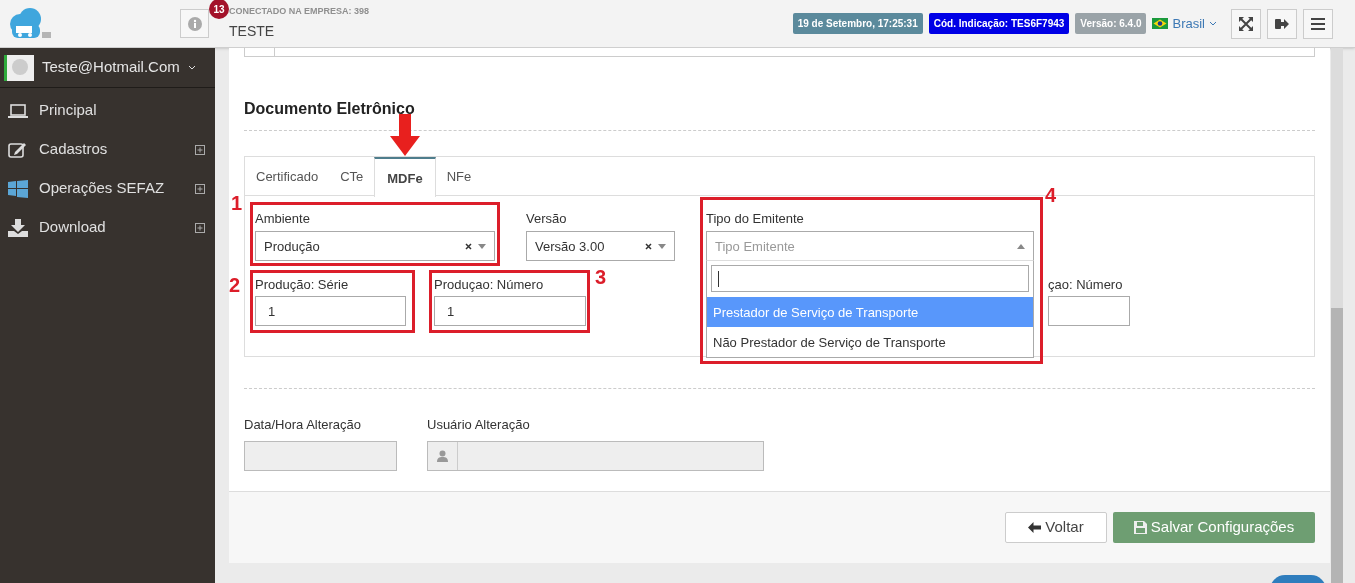  I want to click on user-icon, so click(442, 455).